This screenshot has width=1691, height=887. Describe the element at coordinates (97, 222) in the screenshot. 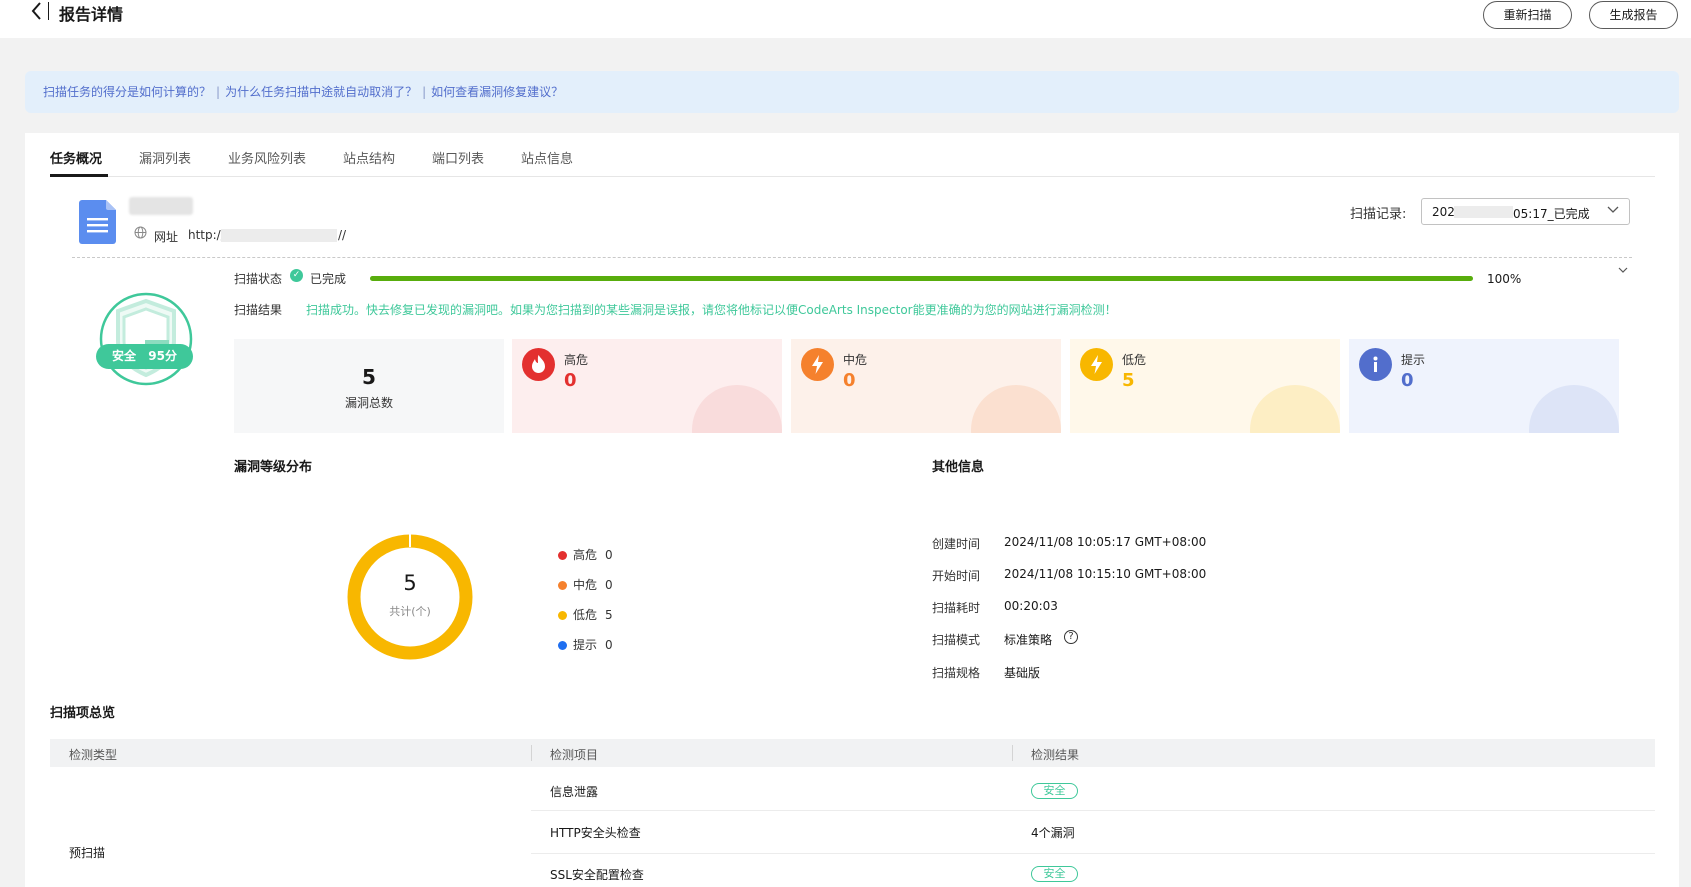

I see `document-icon` at that location.